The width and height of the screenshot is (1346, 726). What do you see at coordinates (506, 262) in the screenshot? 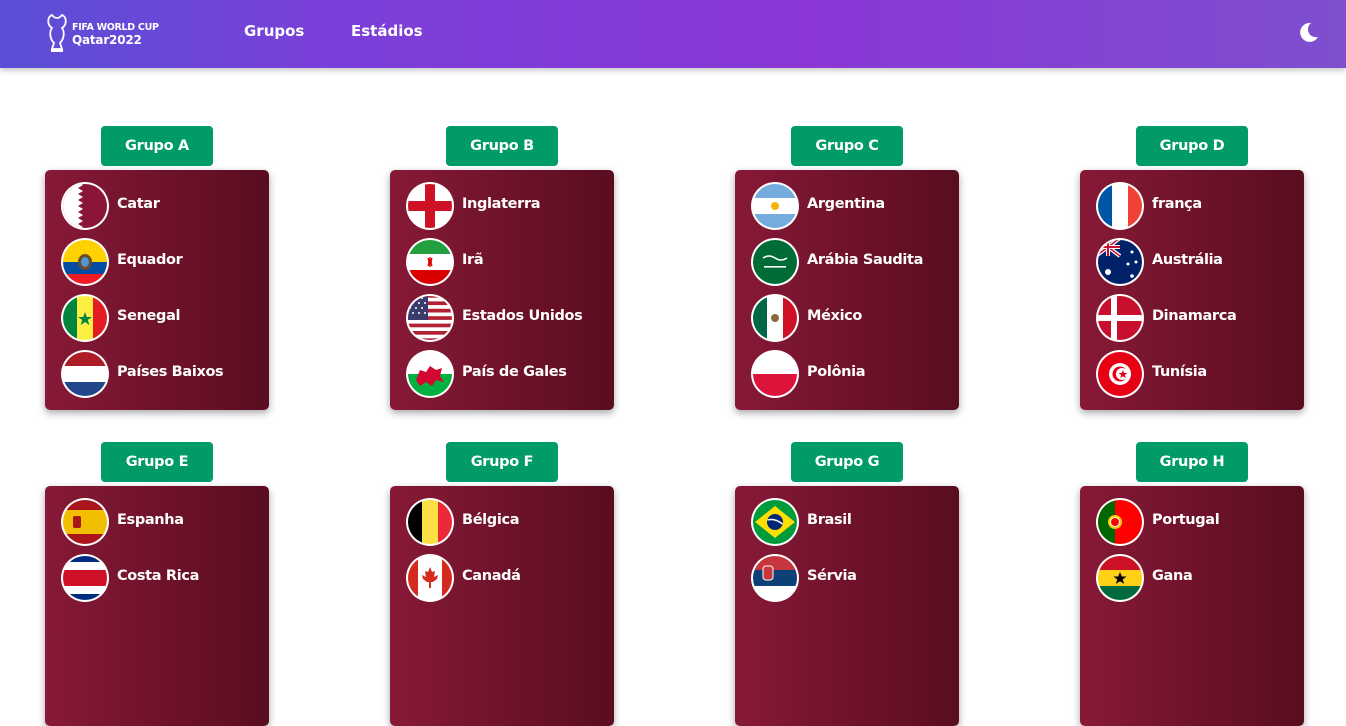
I see `team-item: Irã` at bounding box center [506, 262].